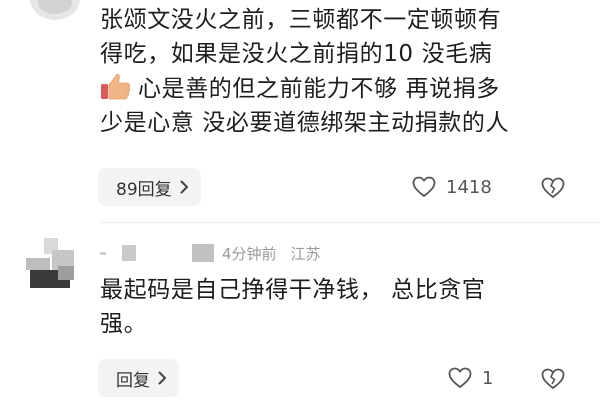 The width and height of the screenshot is (600, 413). Describe the element at coordinates (305, 253) in the screenshot. I see `comment-location: 江苏` at that location.